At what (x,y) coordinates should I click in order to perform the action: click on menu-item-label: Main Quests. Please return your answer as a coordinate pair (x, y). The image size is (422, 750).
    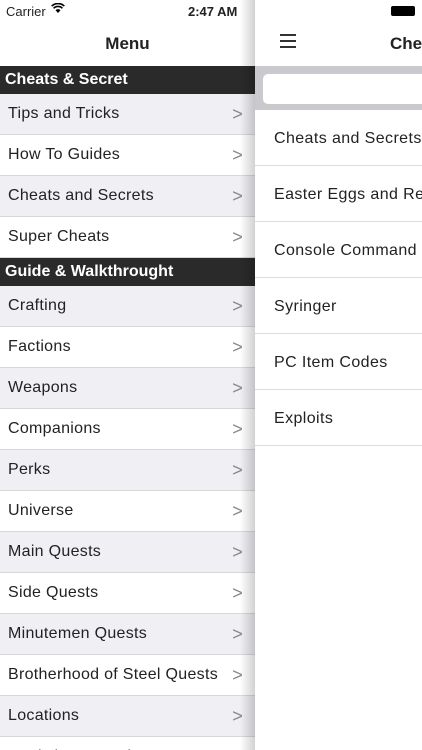
    Looking at the image, I should click on (55, 551).